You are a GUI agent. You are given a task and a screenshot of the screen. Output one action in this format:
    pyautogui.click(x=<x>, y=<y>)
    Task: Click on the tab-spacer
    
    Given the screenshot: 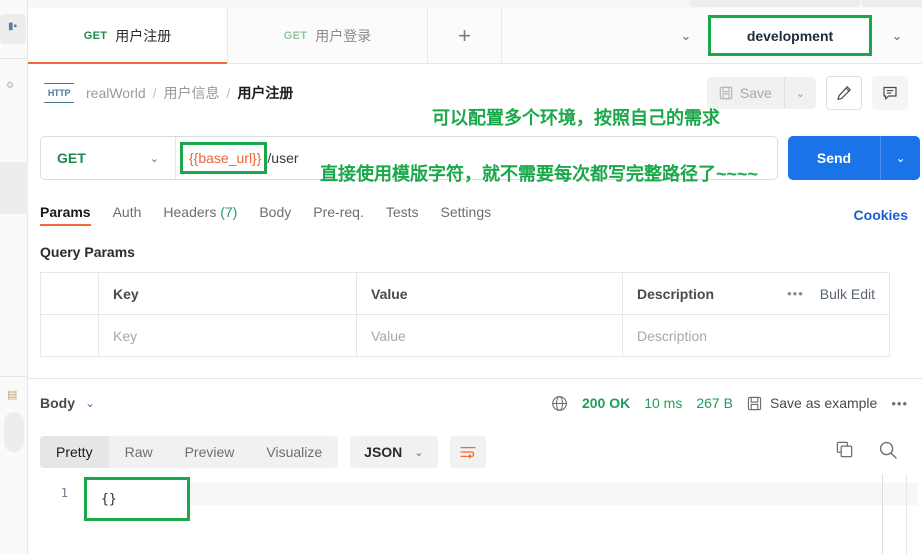 What is the action you would take?
    pyautogui.click(x=583, y=35)
    